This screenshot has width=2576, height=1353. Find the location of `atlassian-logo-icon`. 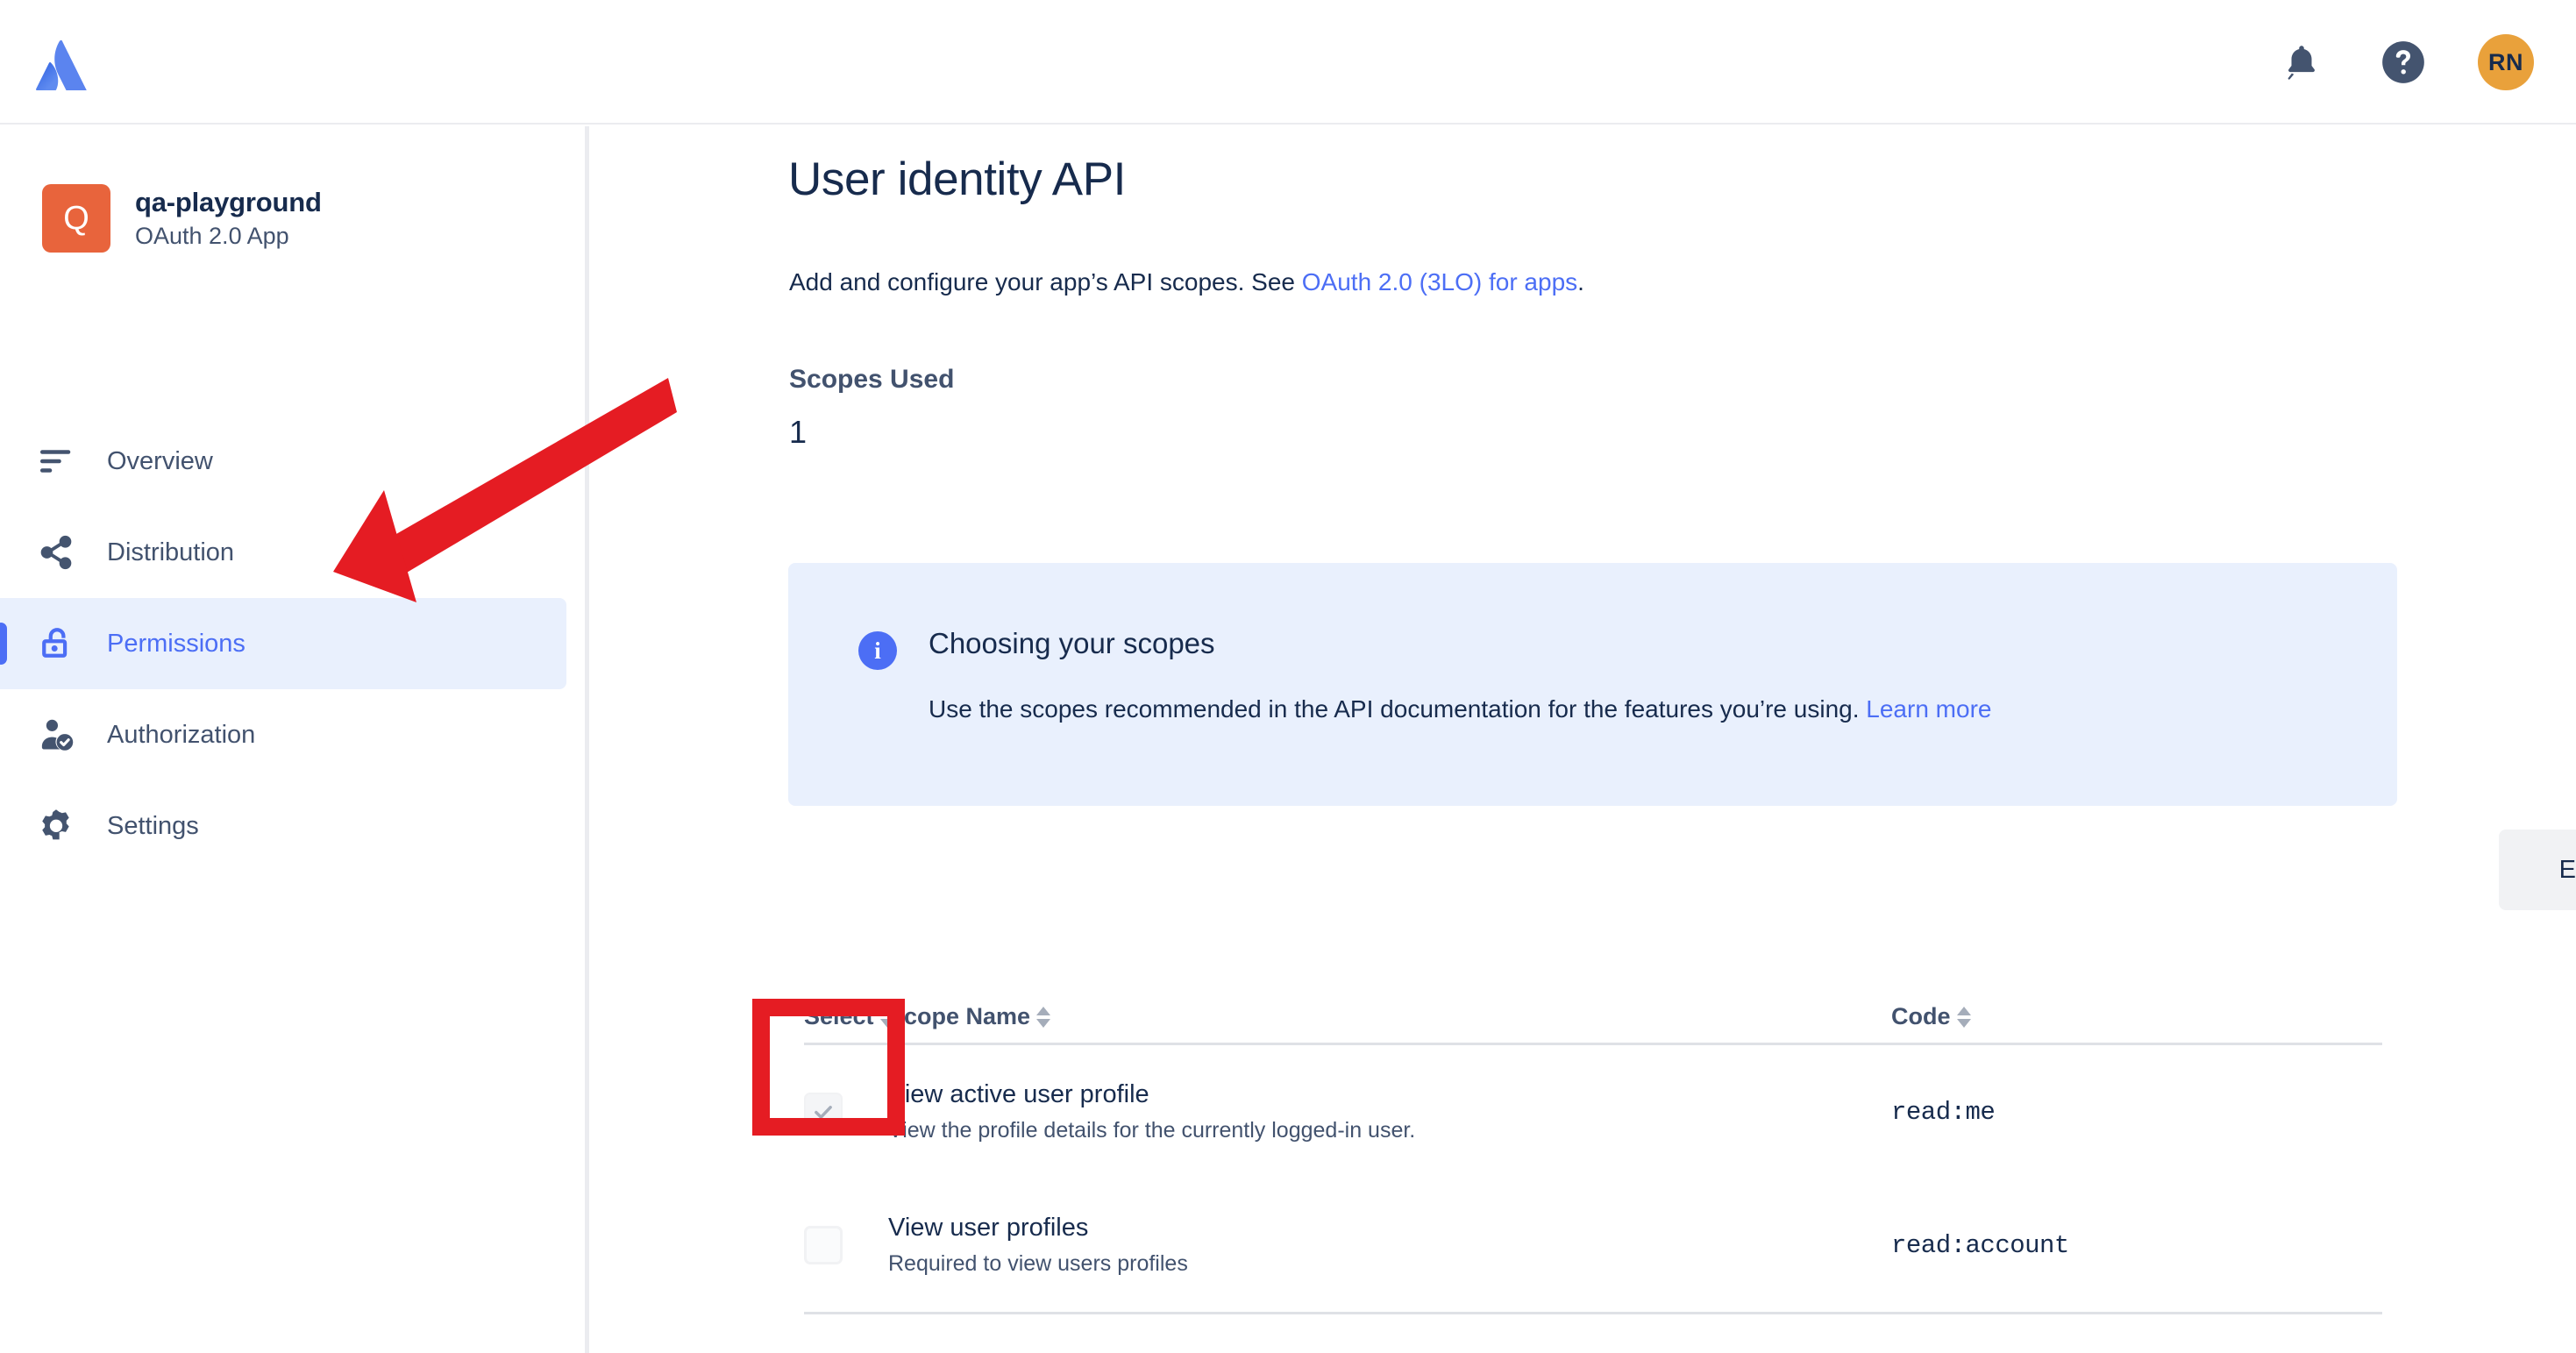

atlassian-logo-icon is located at coordinates (61, 66).